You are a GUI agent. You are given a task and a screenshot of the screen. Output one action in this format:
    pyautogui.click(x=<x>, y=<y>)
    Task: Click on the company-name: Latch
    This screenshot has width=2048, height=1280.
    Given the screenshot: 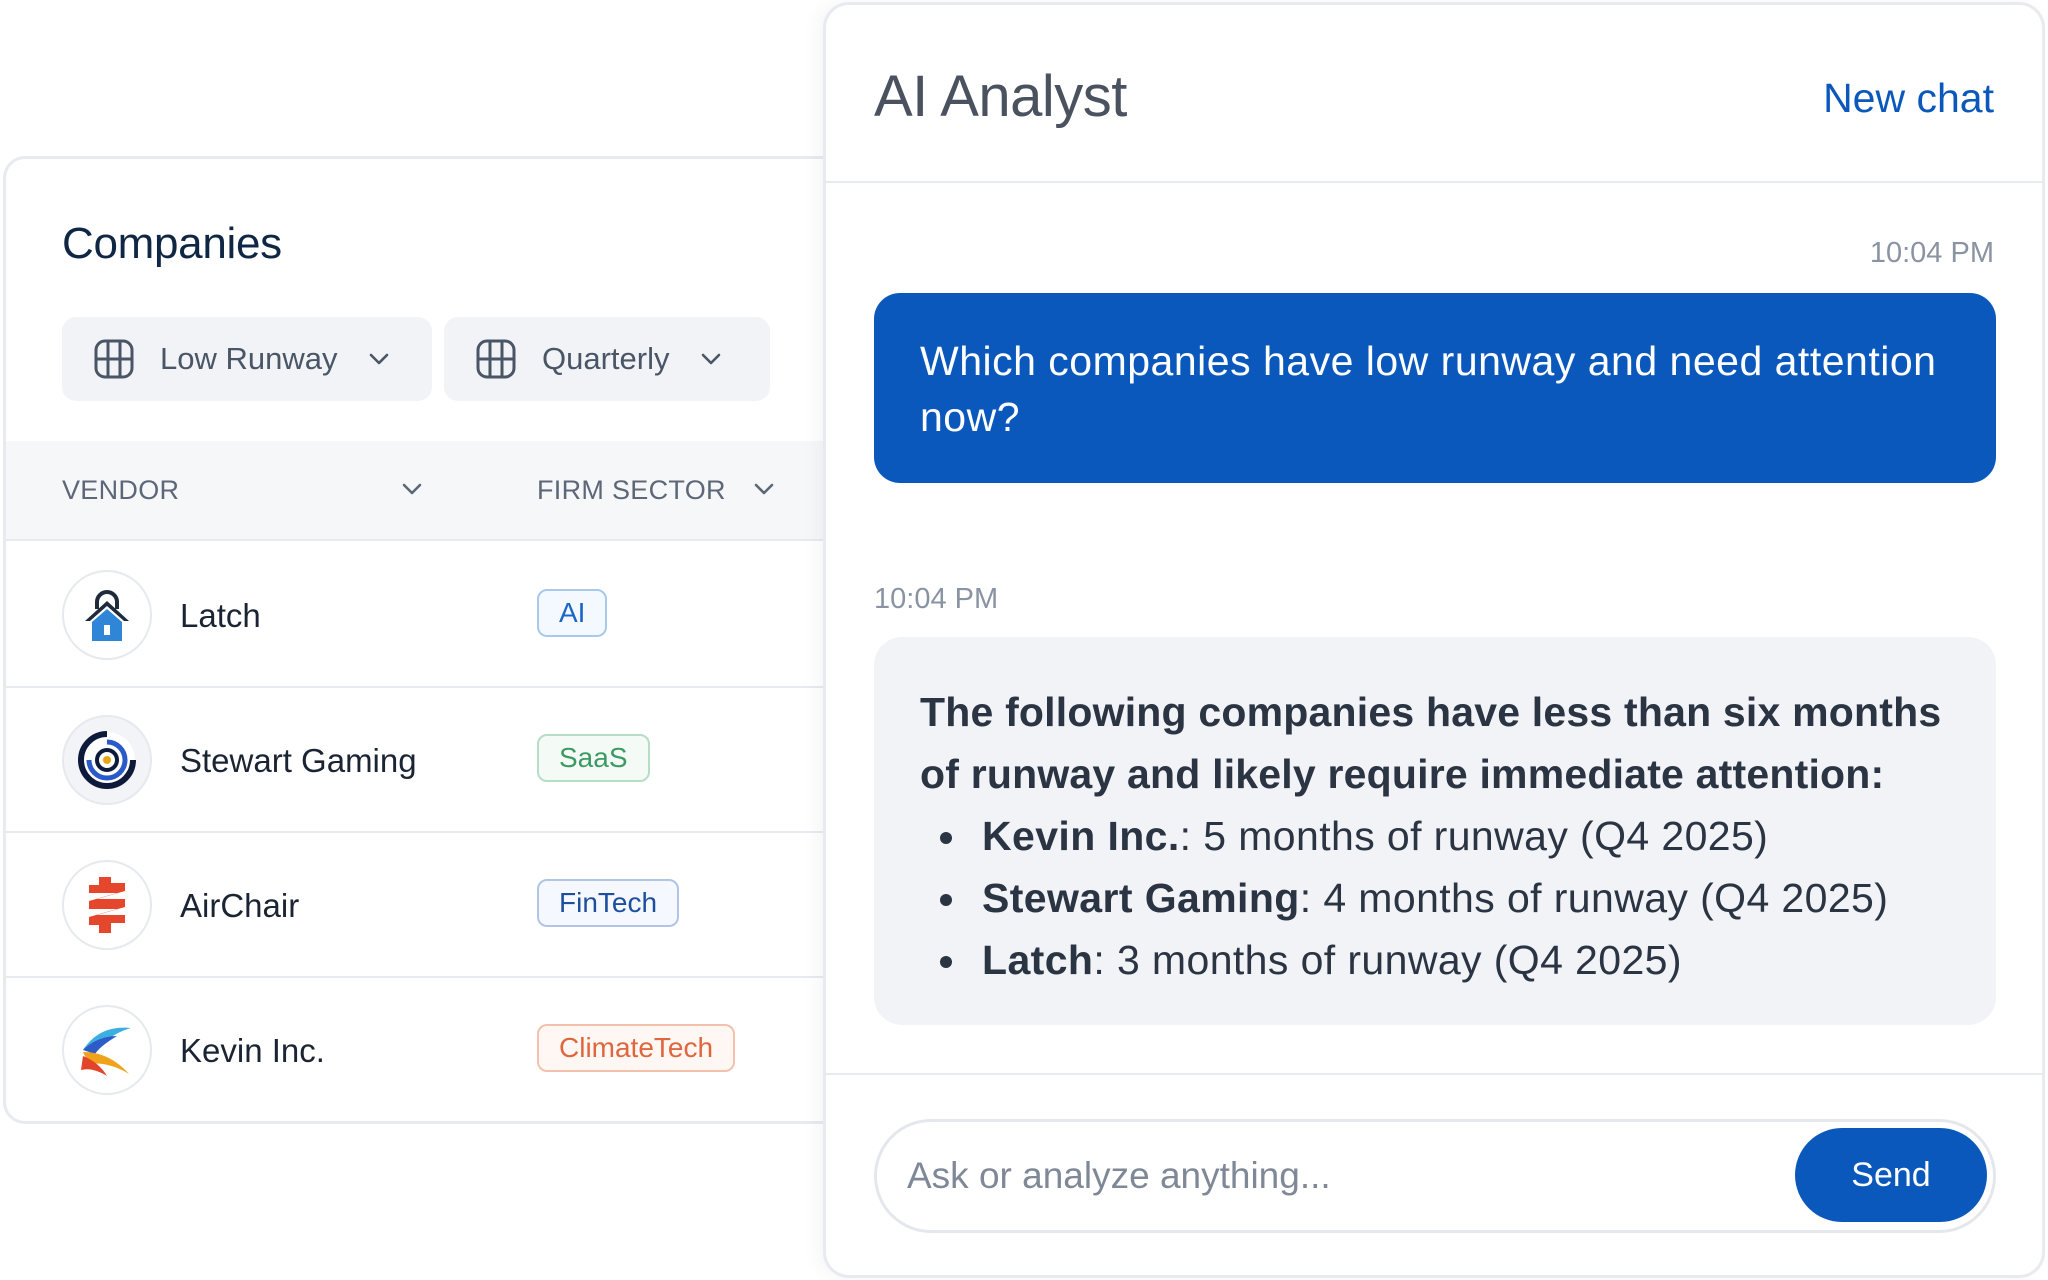 What is the action you would take?
    pyautogui.click(x=1038, y=960)
    